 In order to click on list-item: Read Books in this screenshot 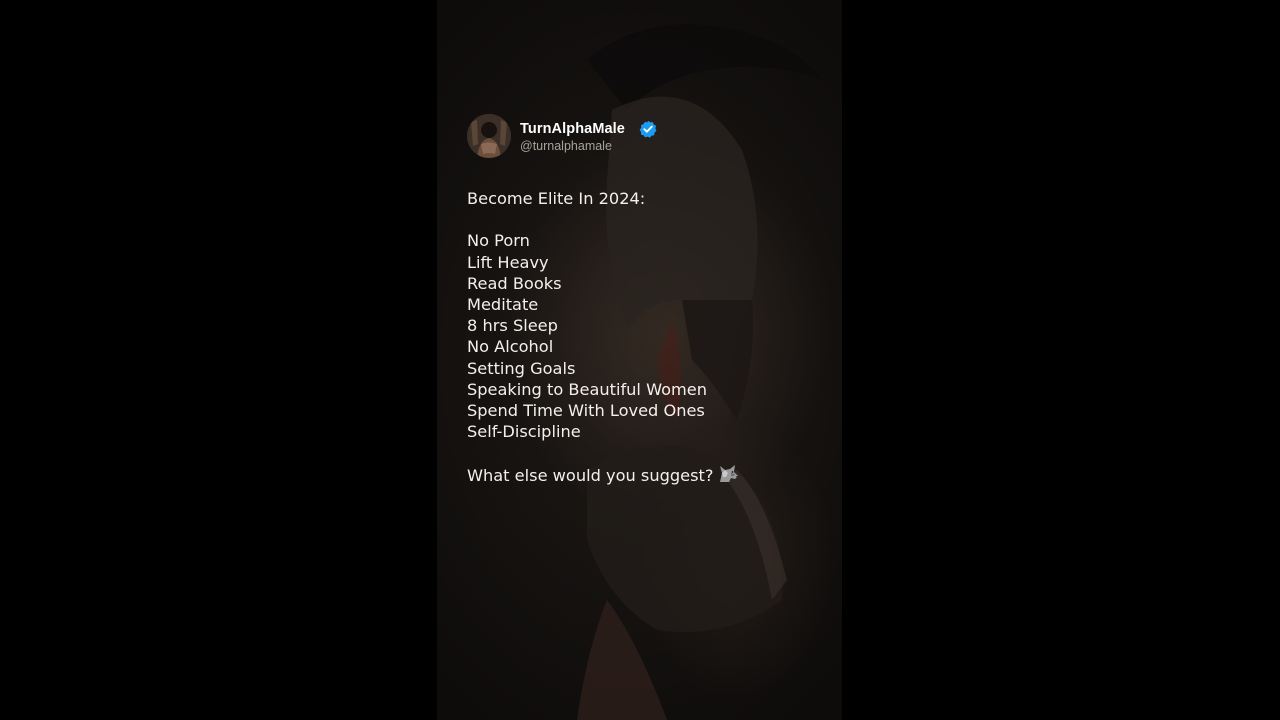, I will do `click(514, 283)`.